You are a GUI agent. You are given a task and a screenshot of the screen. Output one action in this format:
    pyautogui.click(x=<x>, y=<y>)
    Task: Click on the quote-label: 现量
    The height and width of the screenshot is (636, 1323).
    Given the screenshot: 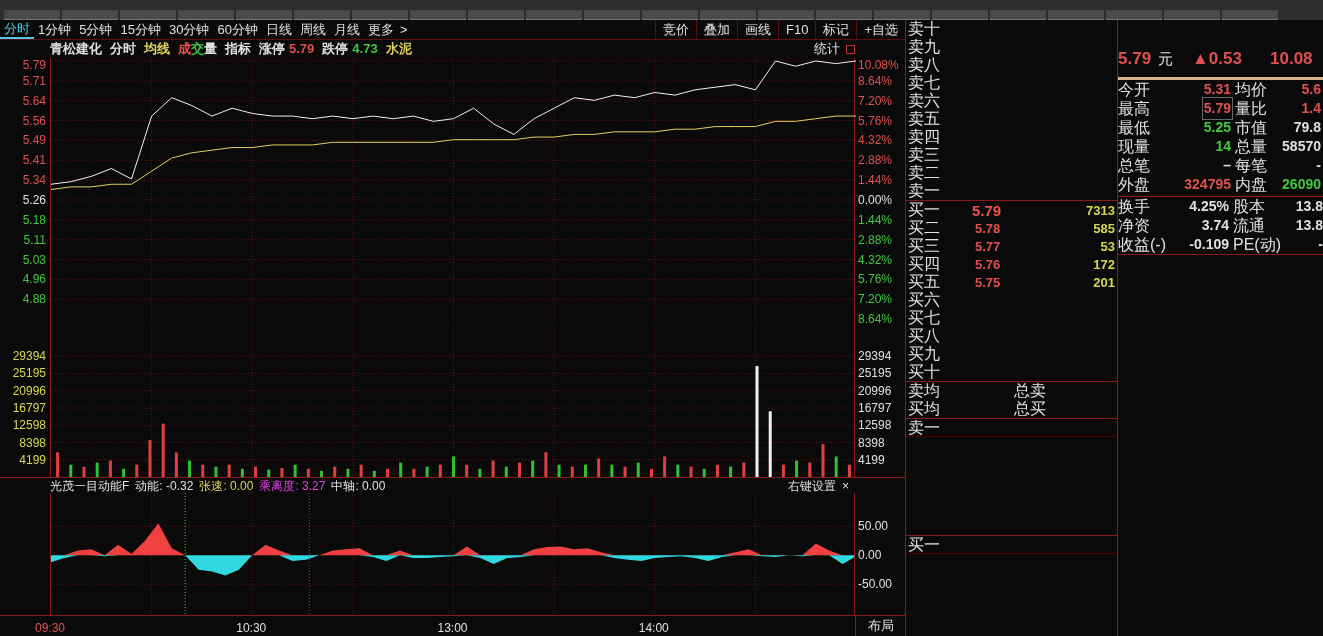 What is the action you would take?
    pyautogui.click(x=1134, y=146)
    